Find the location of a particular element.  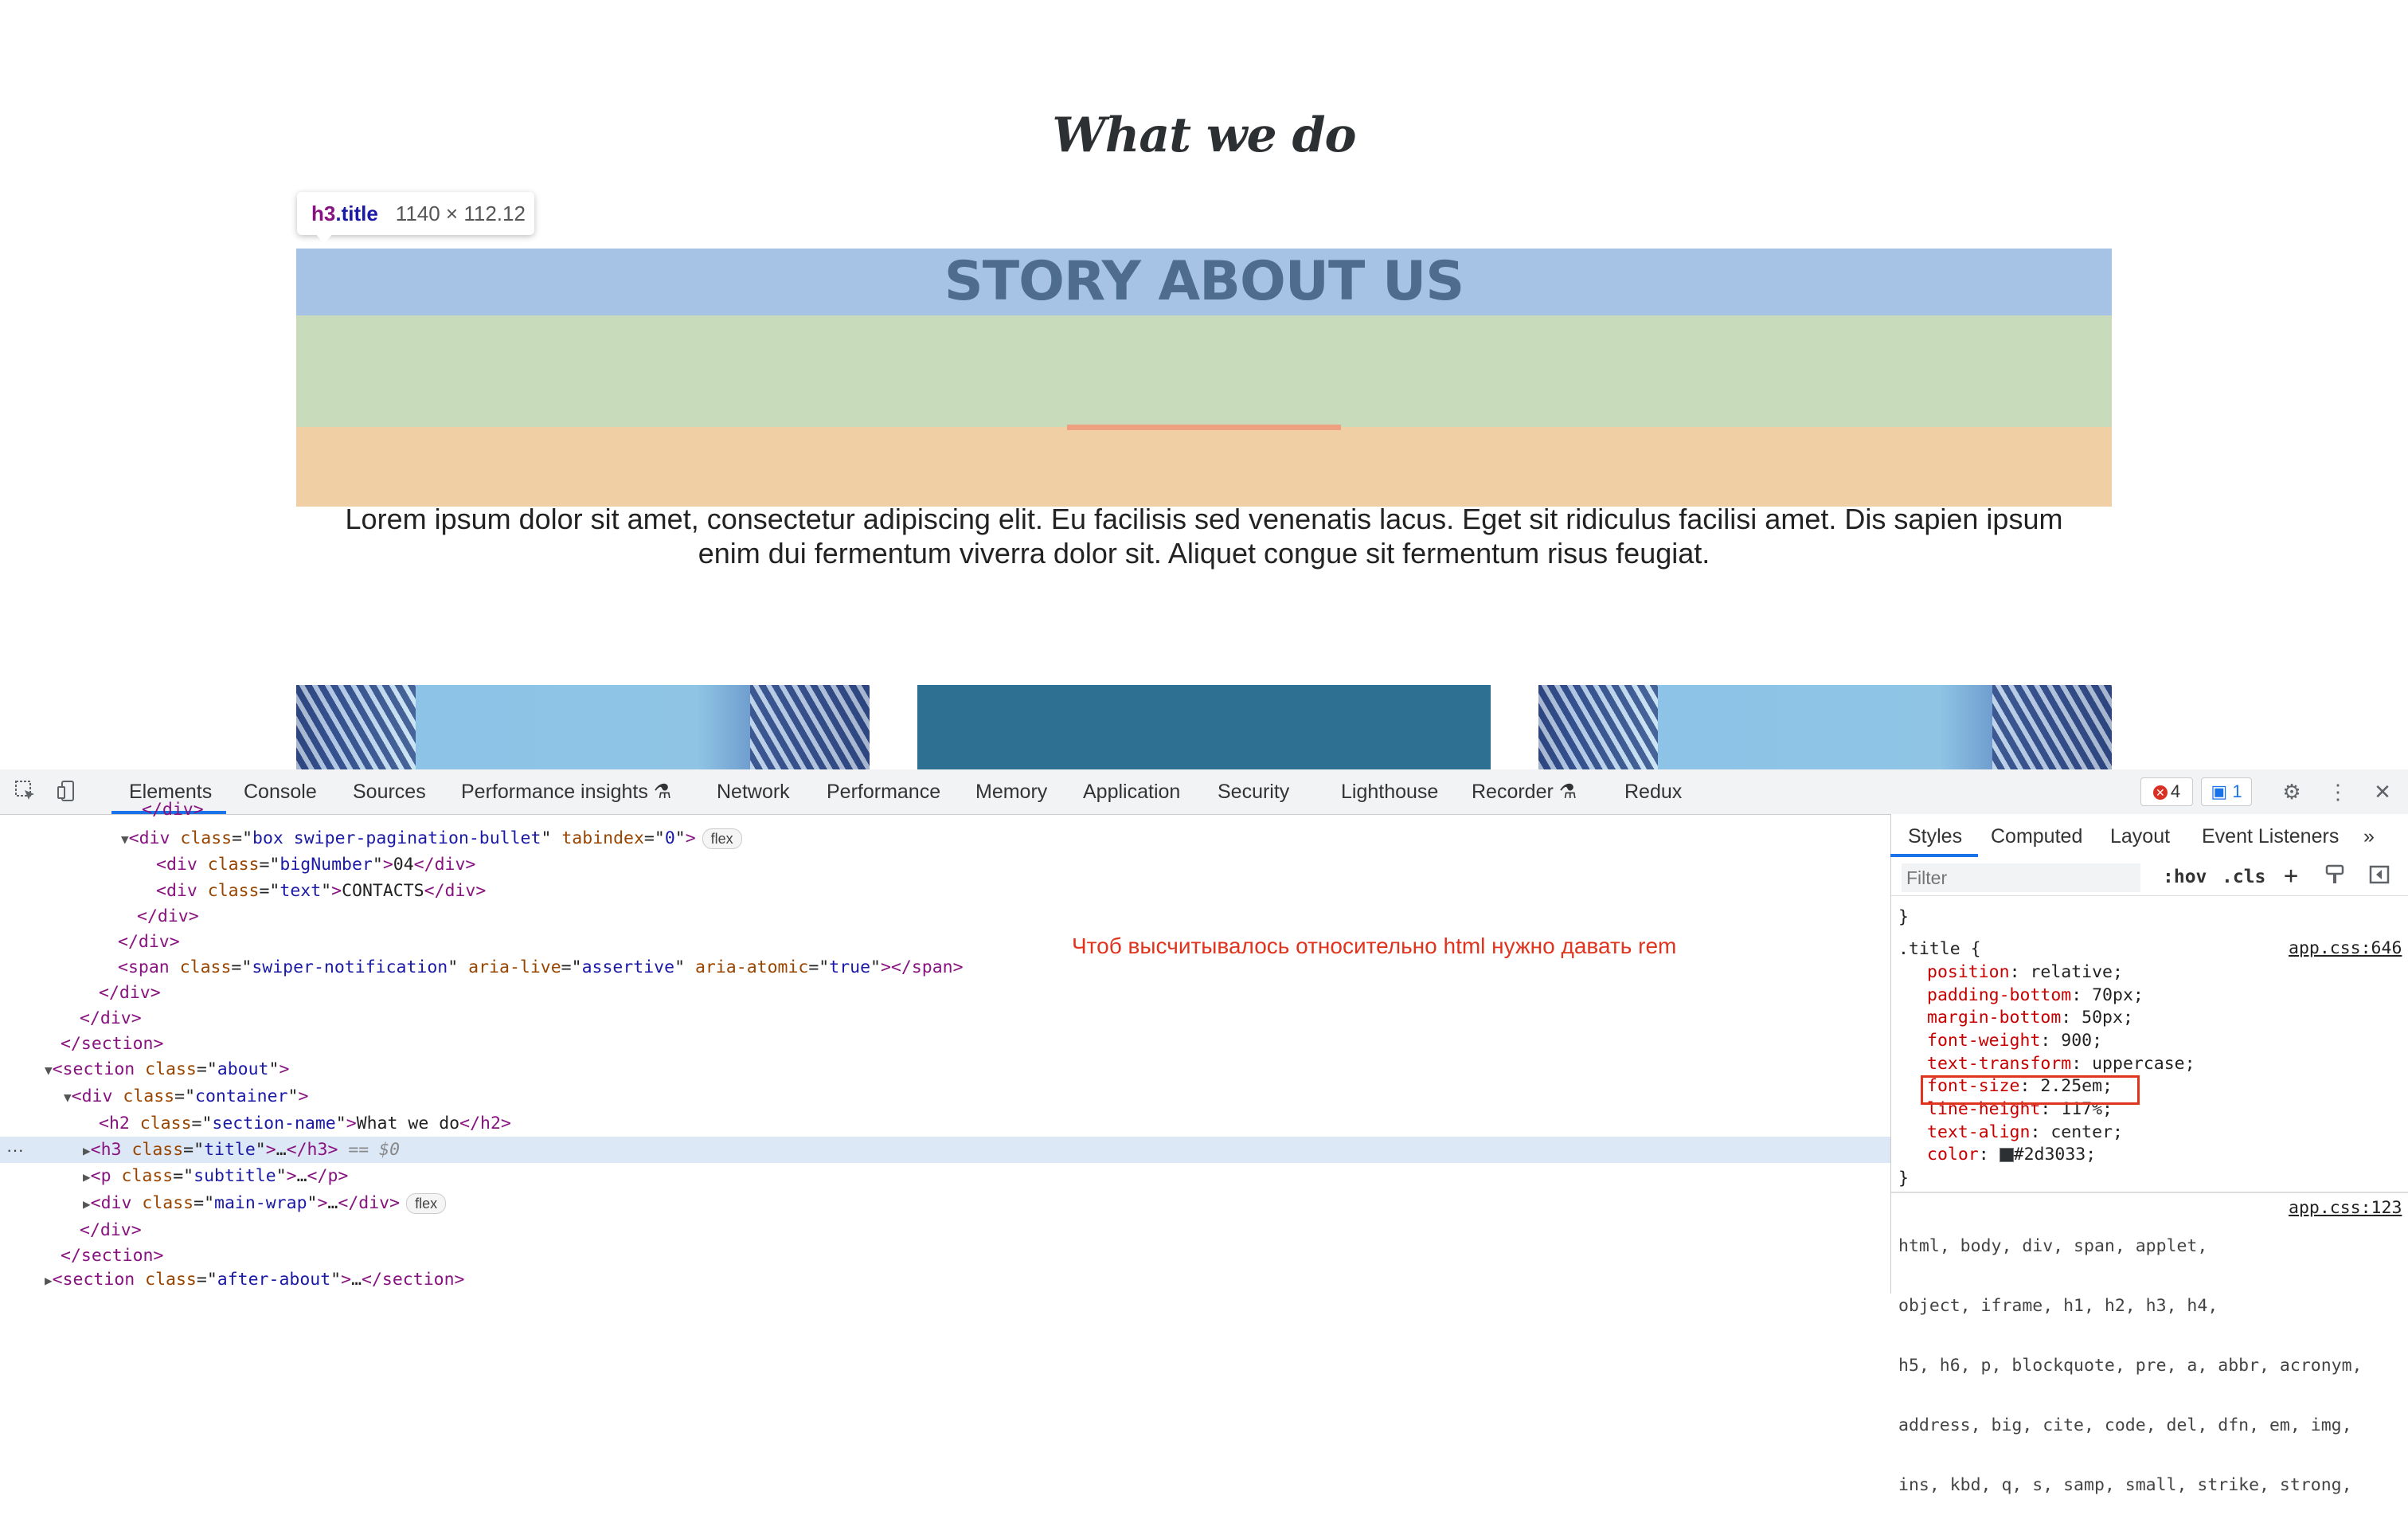

error-count: 4 is located at coordinates (2175, 791).